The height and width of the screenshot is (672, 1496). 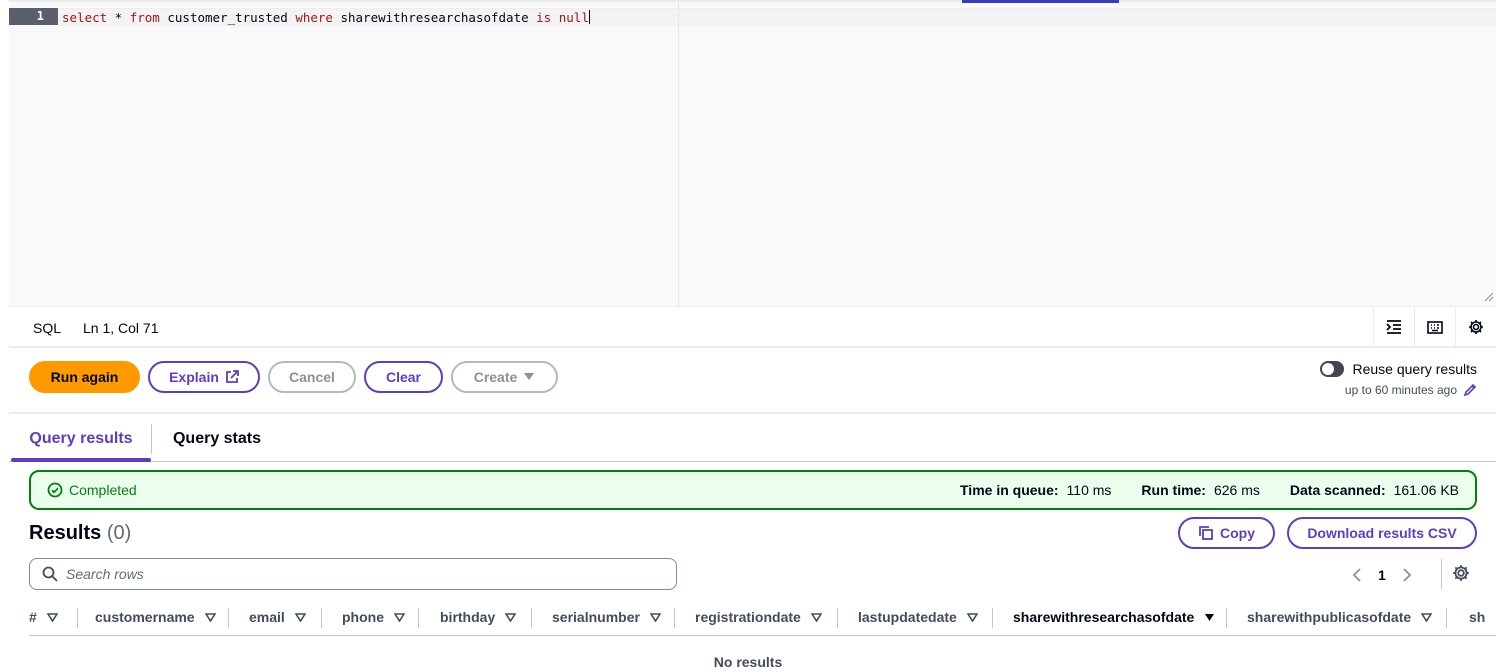 What do you see at coordinates (1414, 369) in the screenshot?
I see `reuse-label: Reuse query results` at bounding box center [1414, 369].